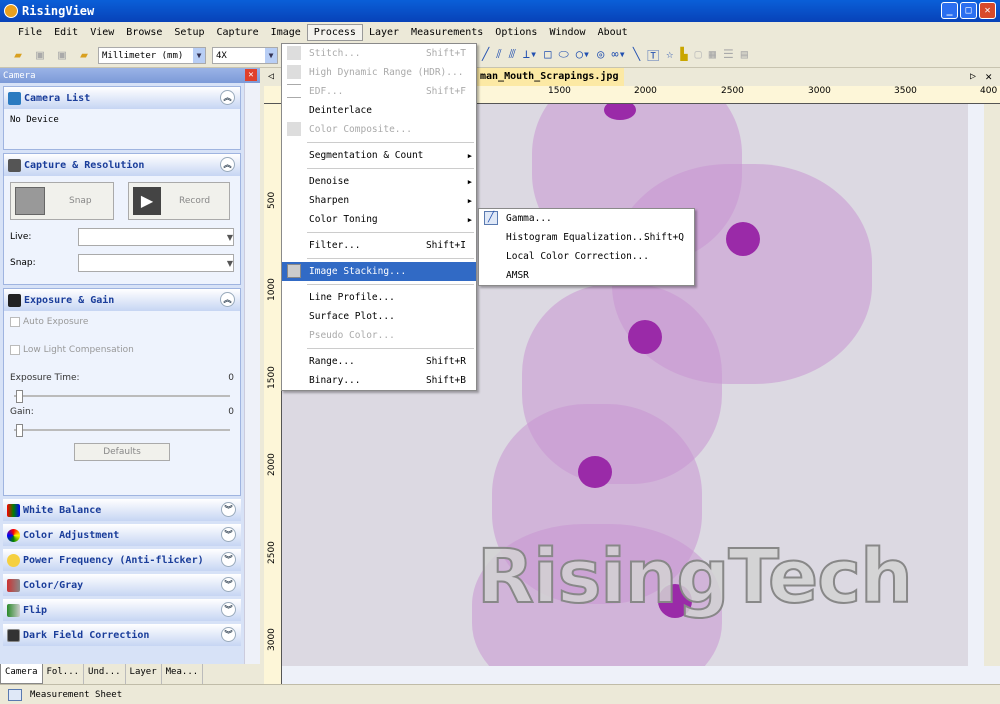  What do you see at coordinates (144, 674) in the screenshot?
I see `tab-layer: Layer` at bounding box center [144, 674].